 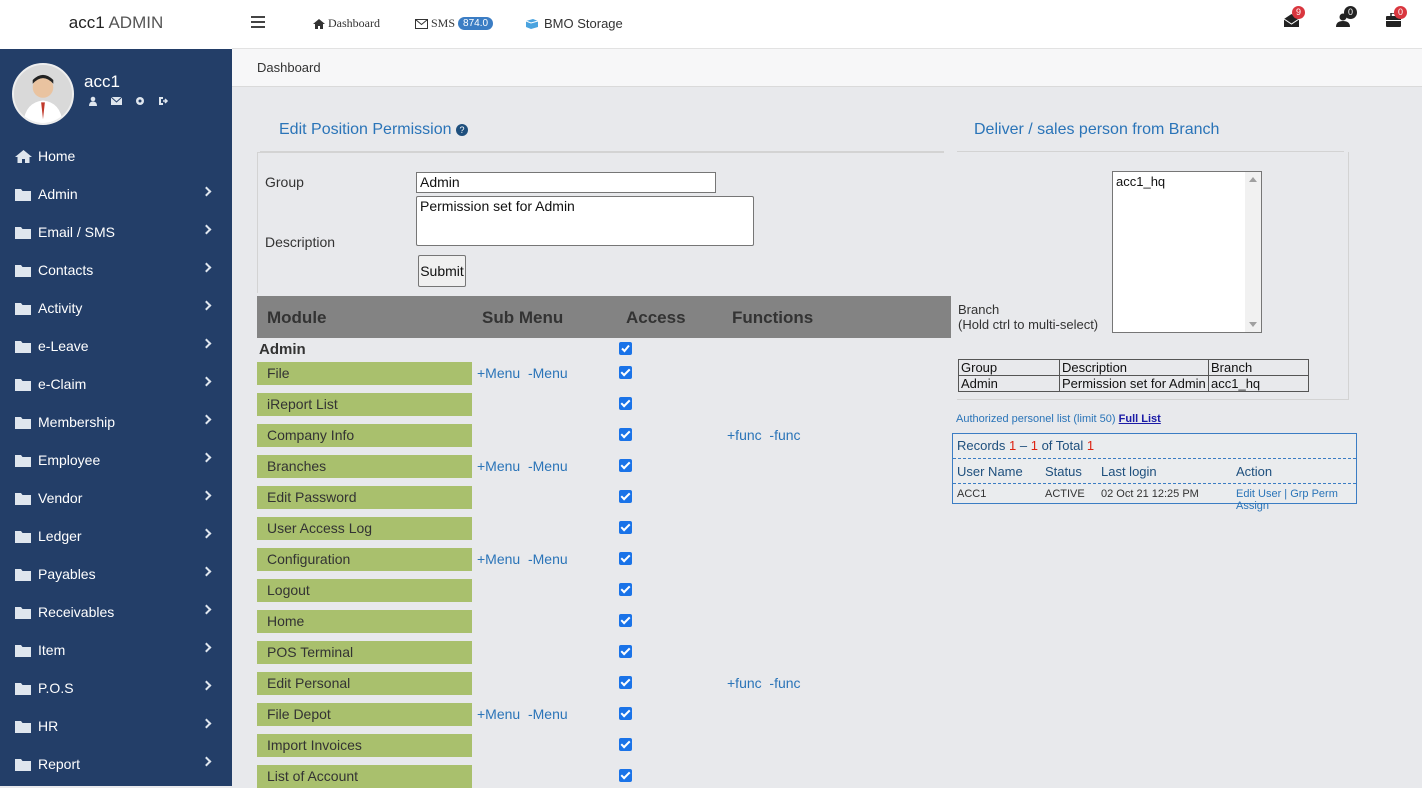 I want to click on nav-bmo-storage: BMO Storage, so click(x=574, y=23).